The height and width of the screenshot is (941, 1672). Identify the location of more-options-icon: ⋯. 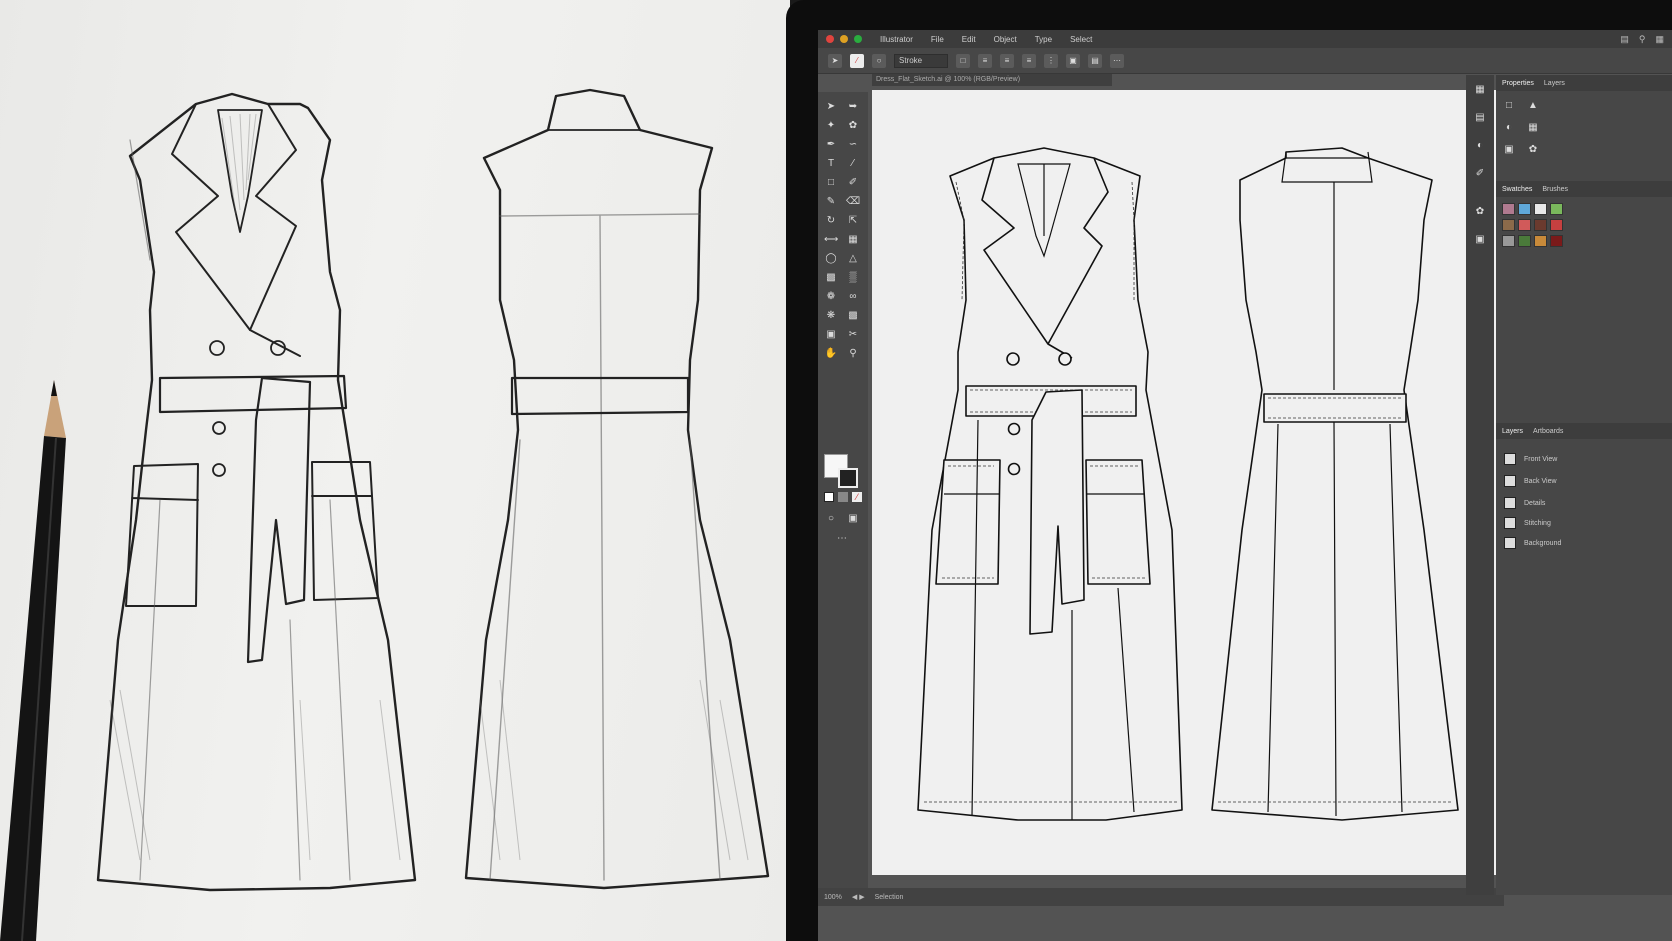
(1117, 60).